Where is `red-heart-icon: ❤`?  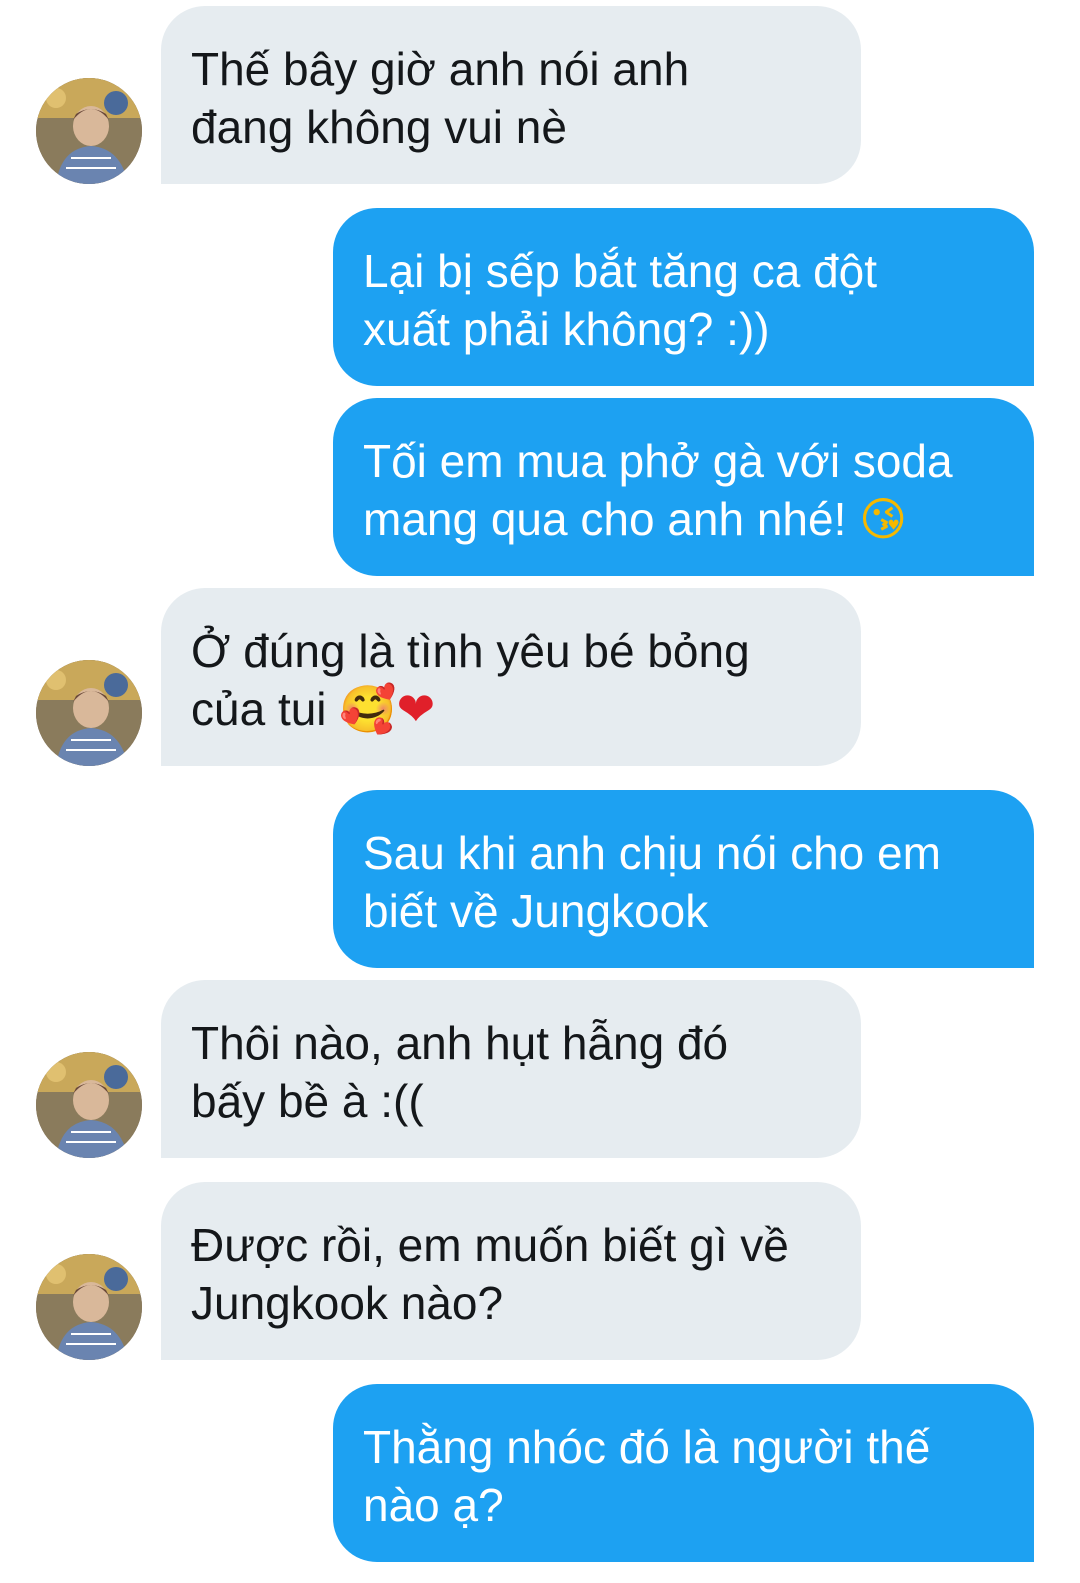 red-heart-icon: ❤ is located at coordinates (416, 709).